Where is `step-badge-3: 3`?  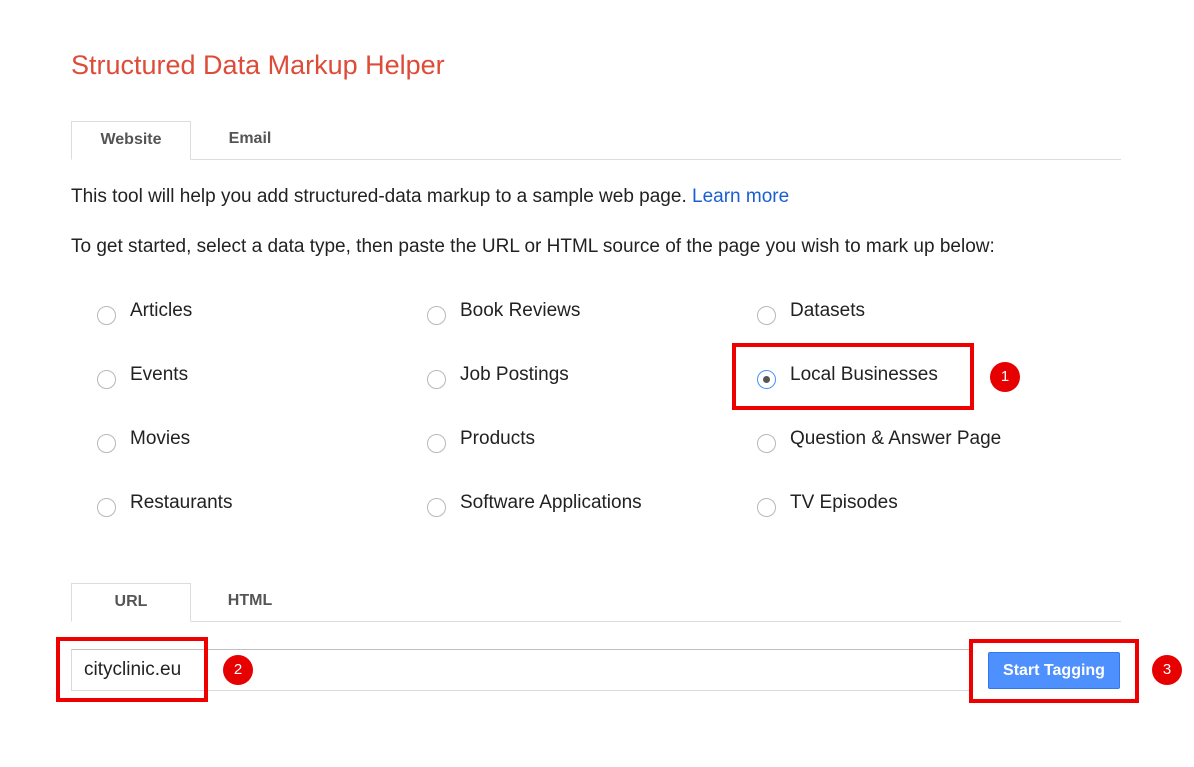
step-badge-3: 3 is located at coordinates (1167, 670).